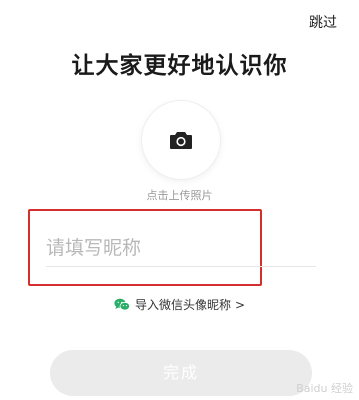  Describe the element at coordinates (179, 195) in the screenshot. I see `upload-photo-label: 点击上传照片` at that location.